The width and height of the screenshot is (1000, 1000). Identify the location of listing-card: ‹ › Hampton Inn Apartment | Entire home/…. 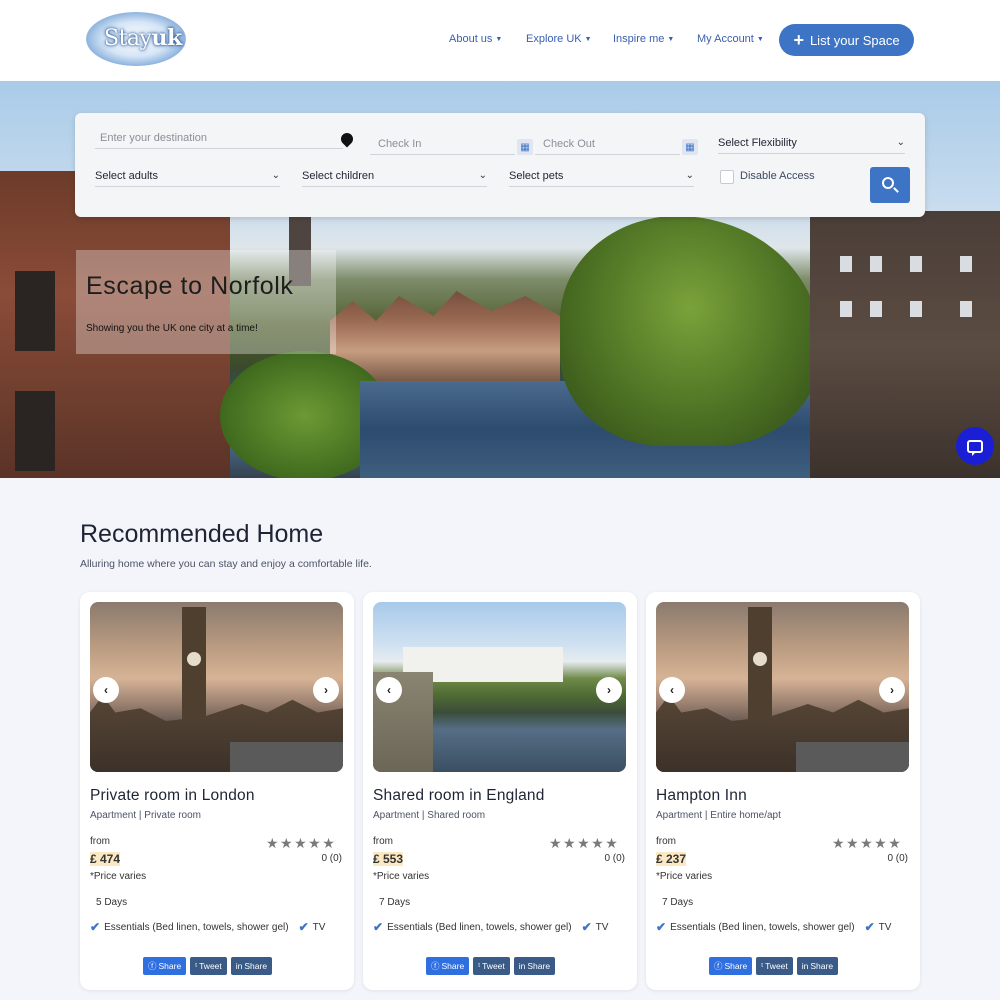
(783, 791).